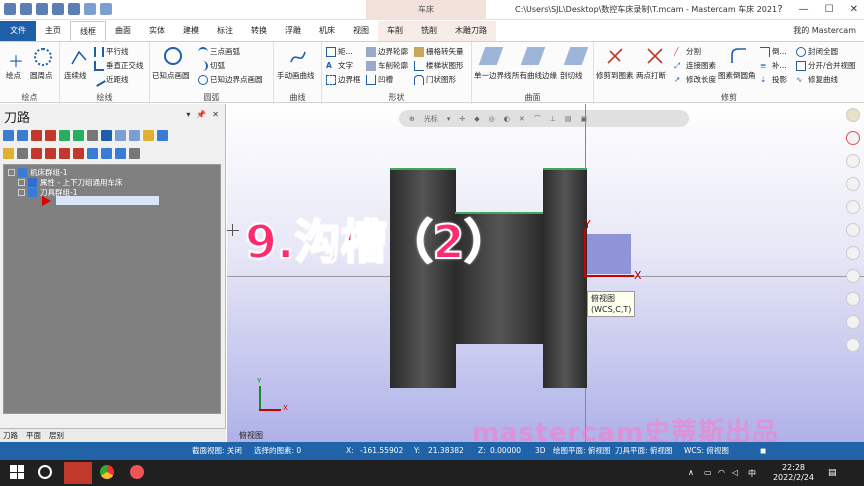 Image resolution: width=864 pixels, height=486 pixels. I want to click on undo-icon, so click(90, 9).